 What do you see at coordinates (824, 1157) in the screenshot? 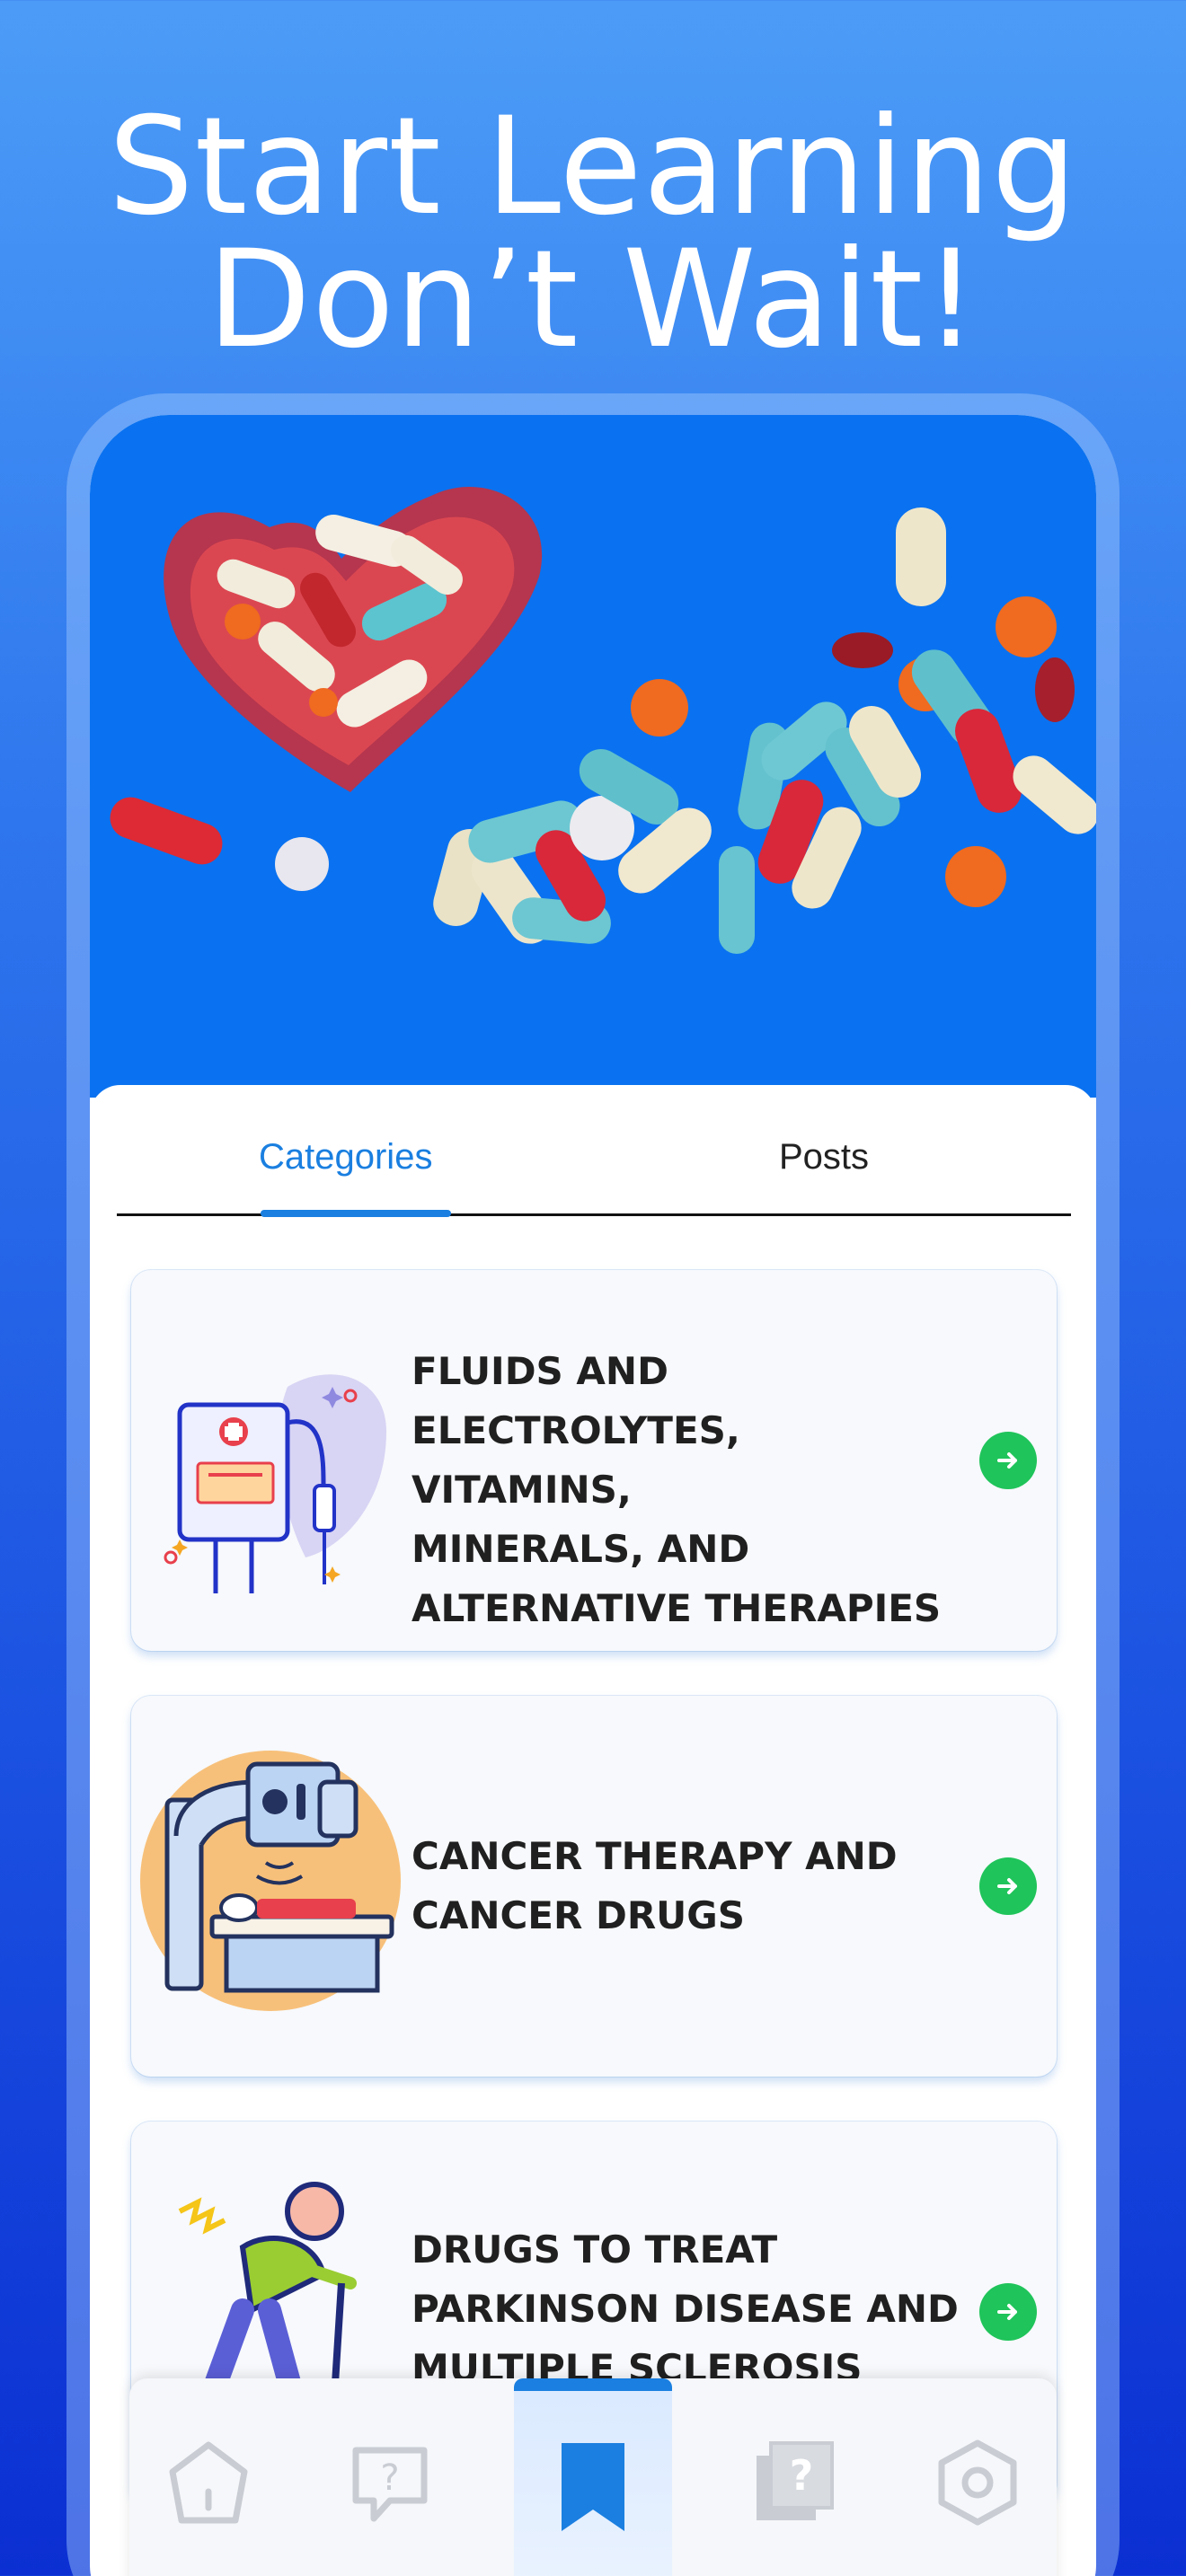
I see `tab-posts: Posts` at bounding box center [824, 1157].